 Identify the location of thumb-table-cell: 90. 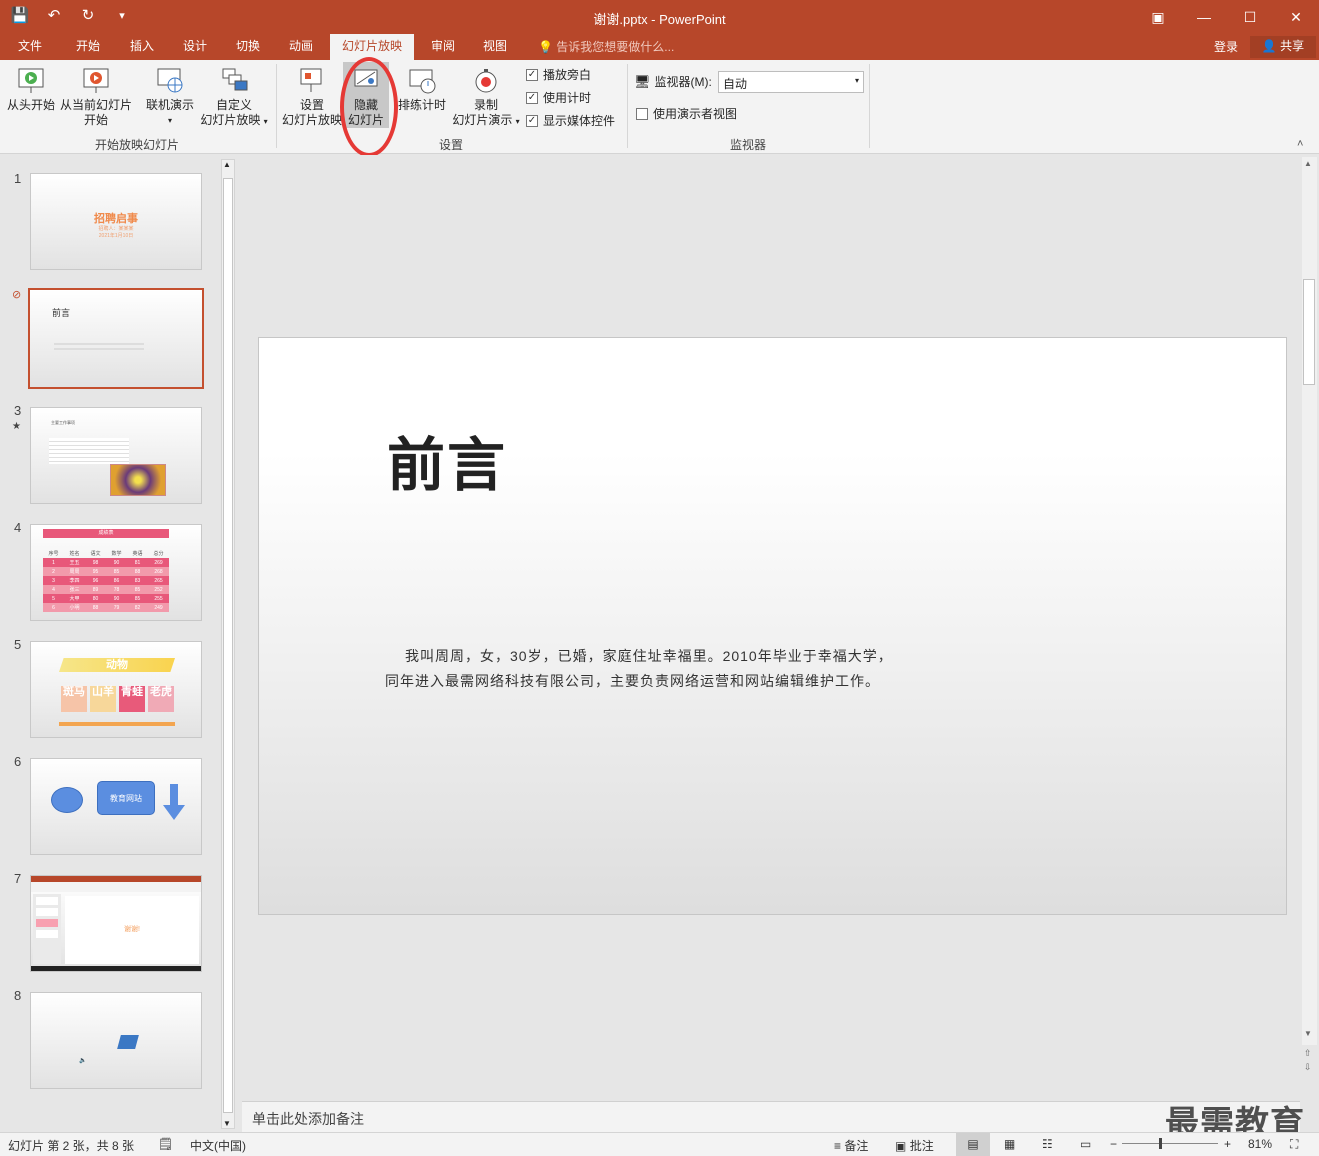
(116, 562).